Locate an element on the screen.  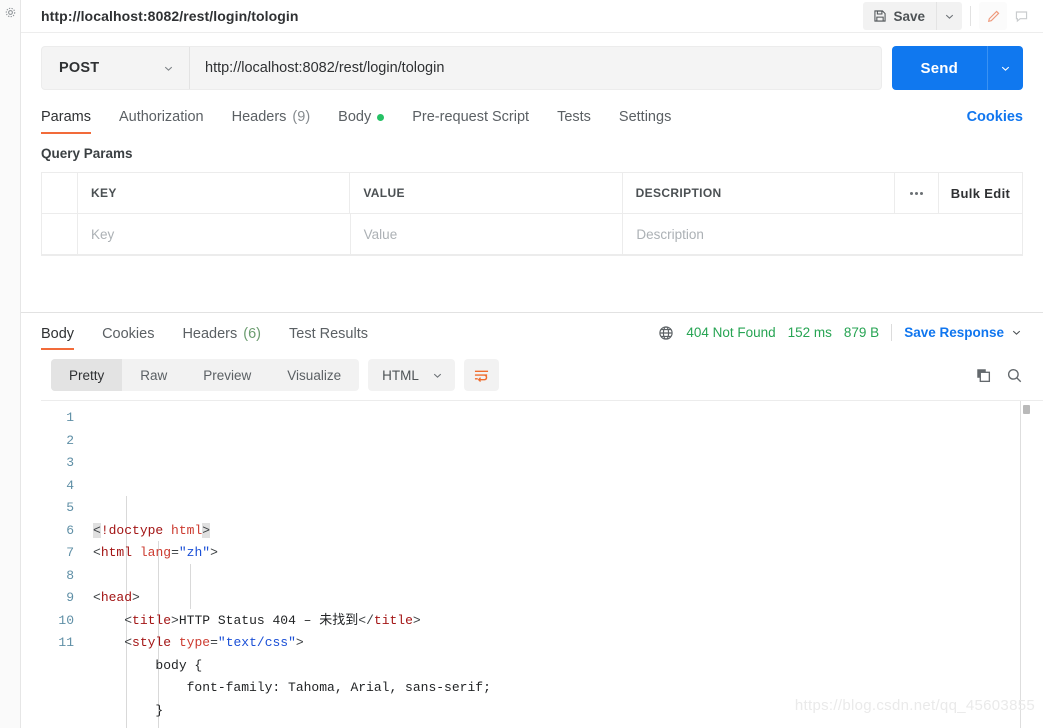
tab-settings: Settings is located at coordinates (645, 121).